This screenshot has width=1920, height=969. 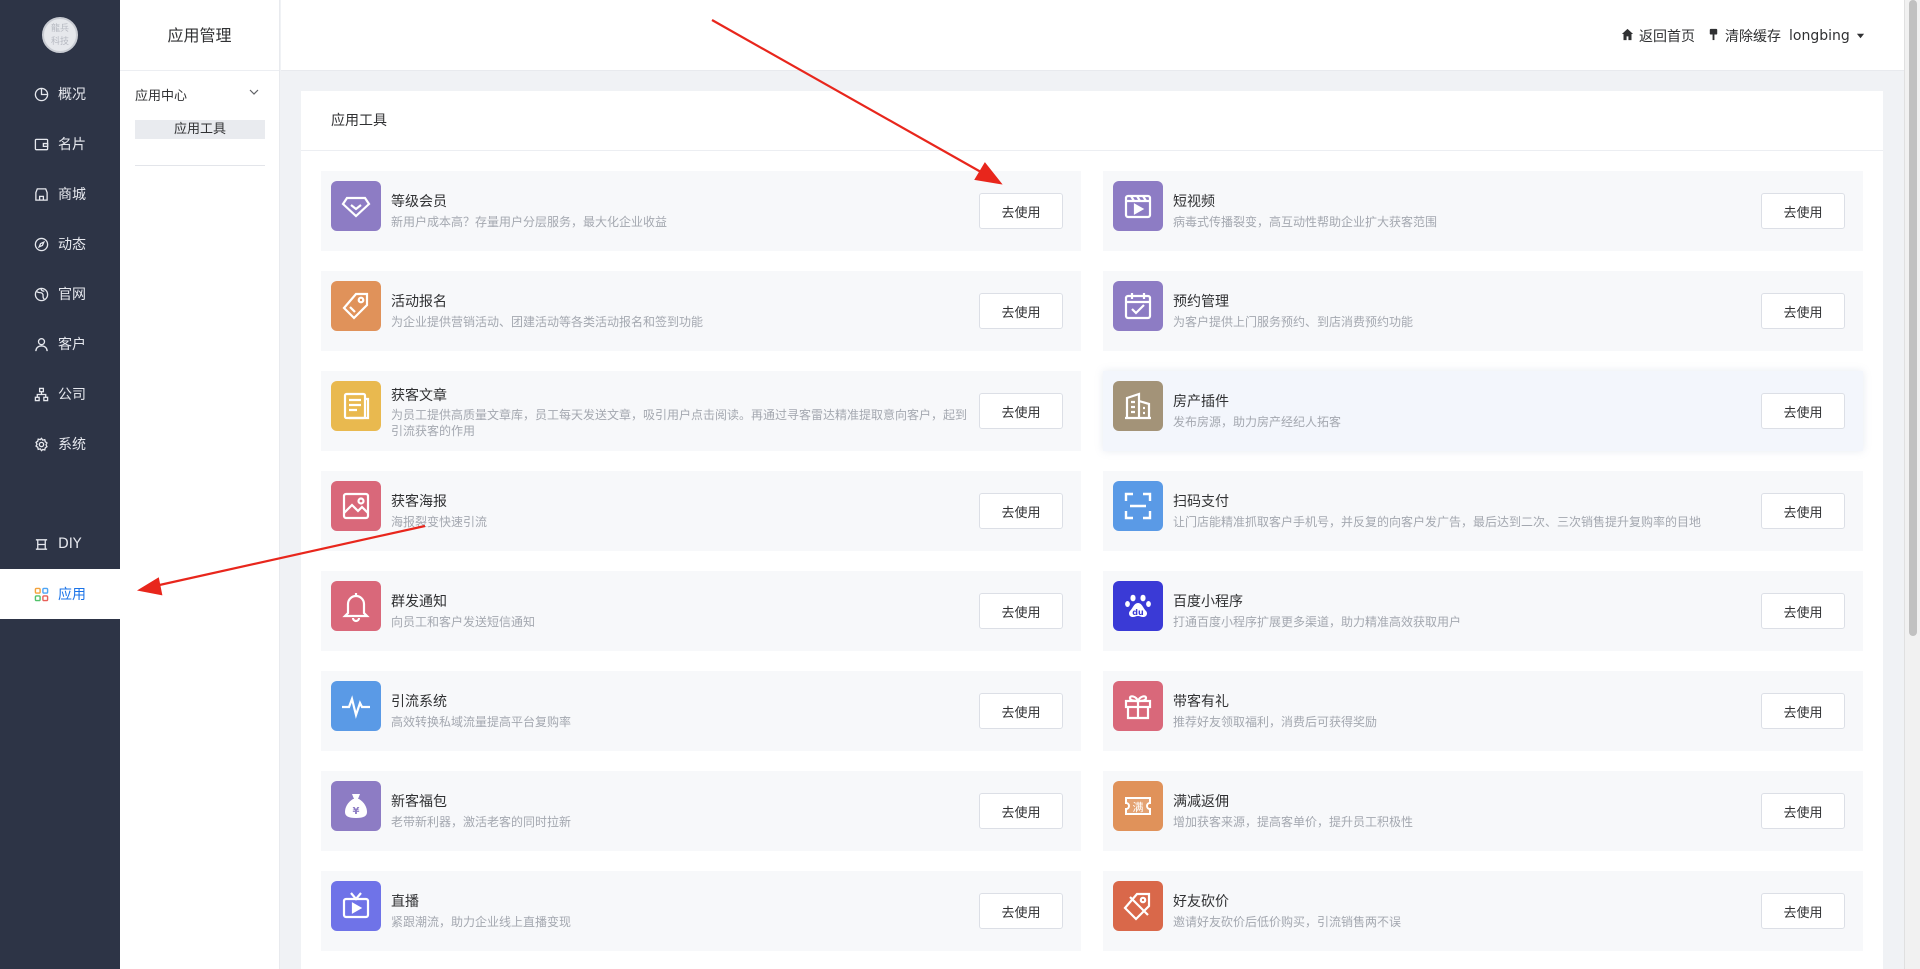 I want to click on page-scrollbar, so click(x=1912, y=484).